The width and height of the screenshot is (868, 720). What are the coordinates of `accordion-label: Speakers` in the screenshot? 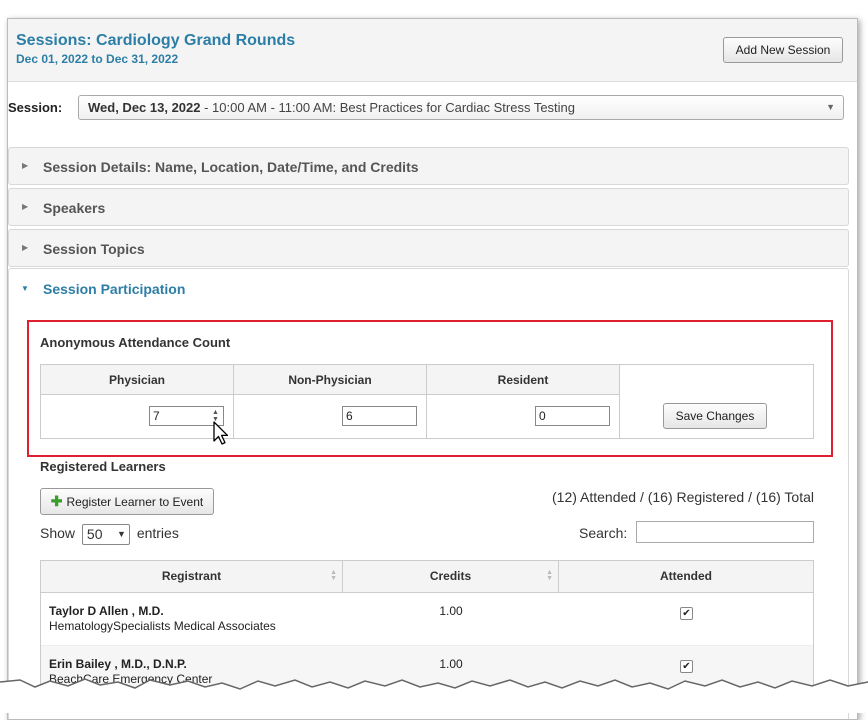 It's located at (74, 208).